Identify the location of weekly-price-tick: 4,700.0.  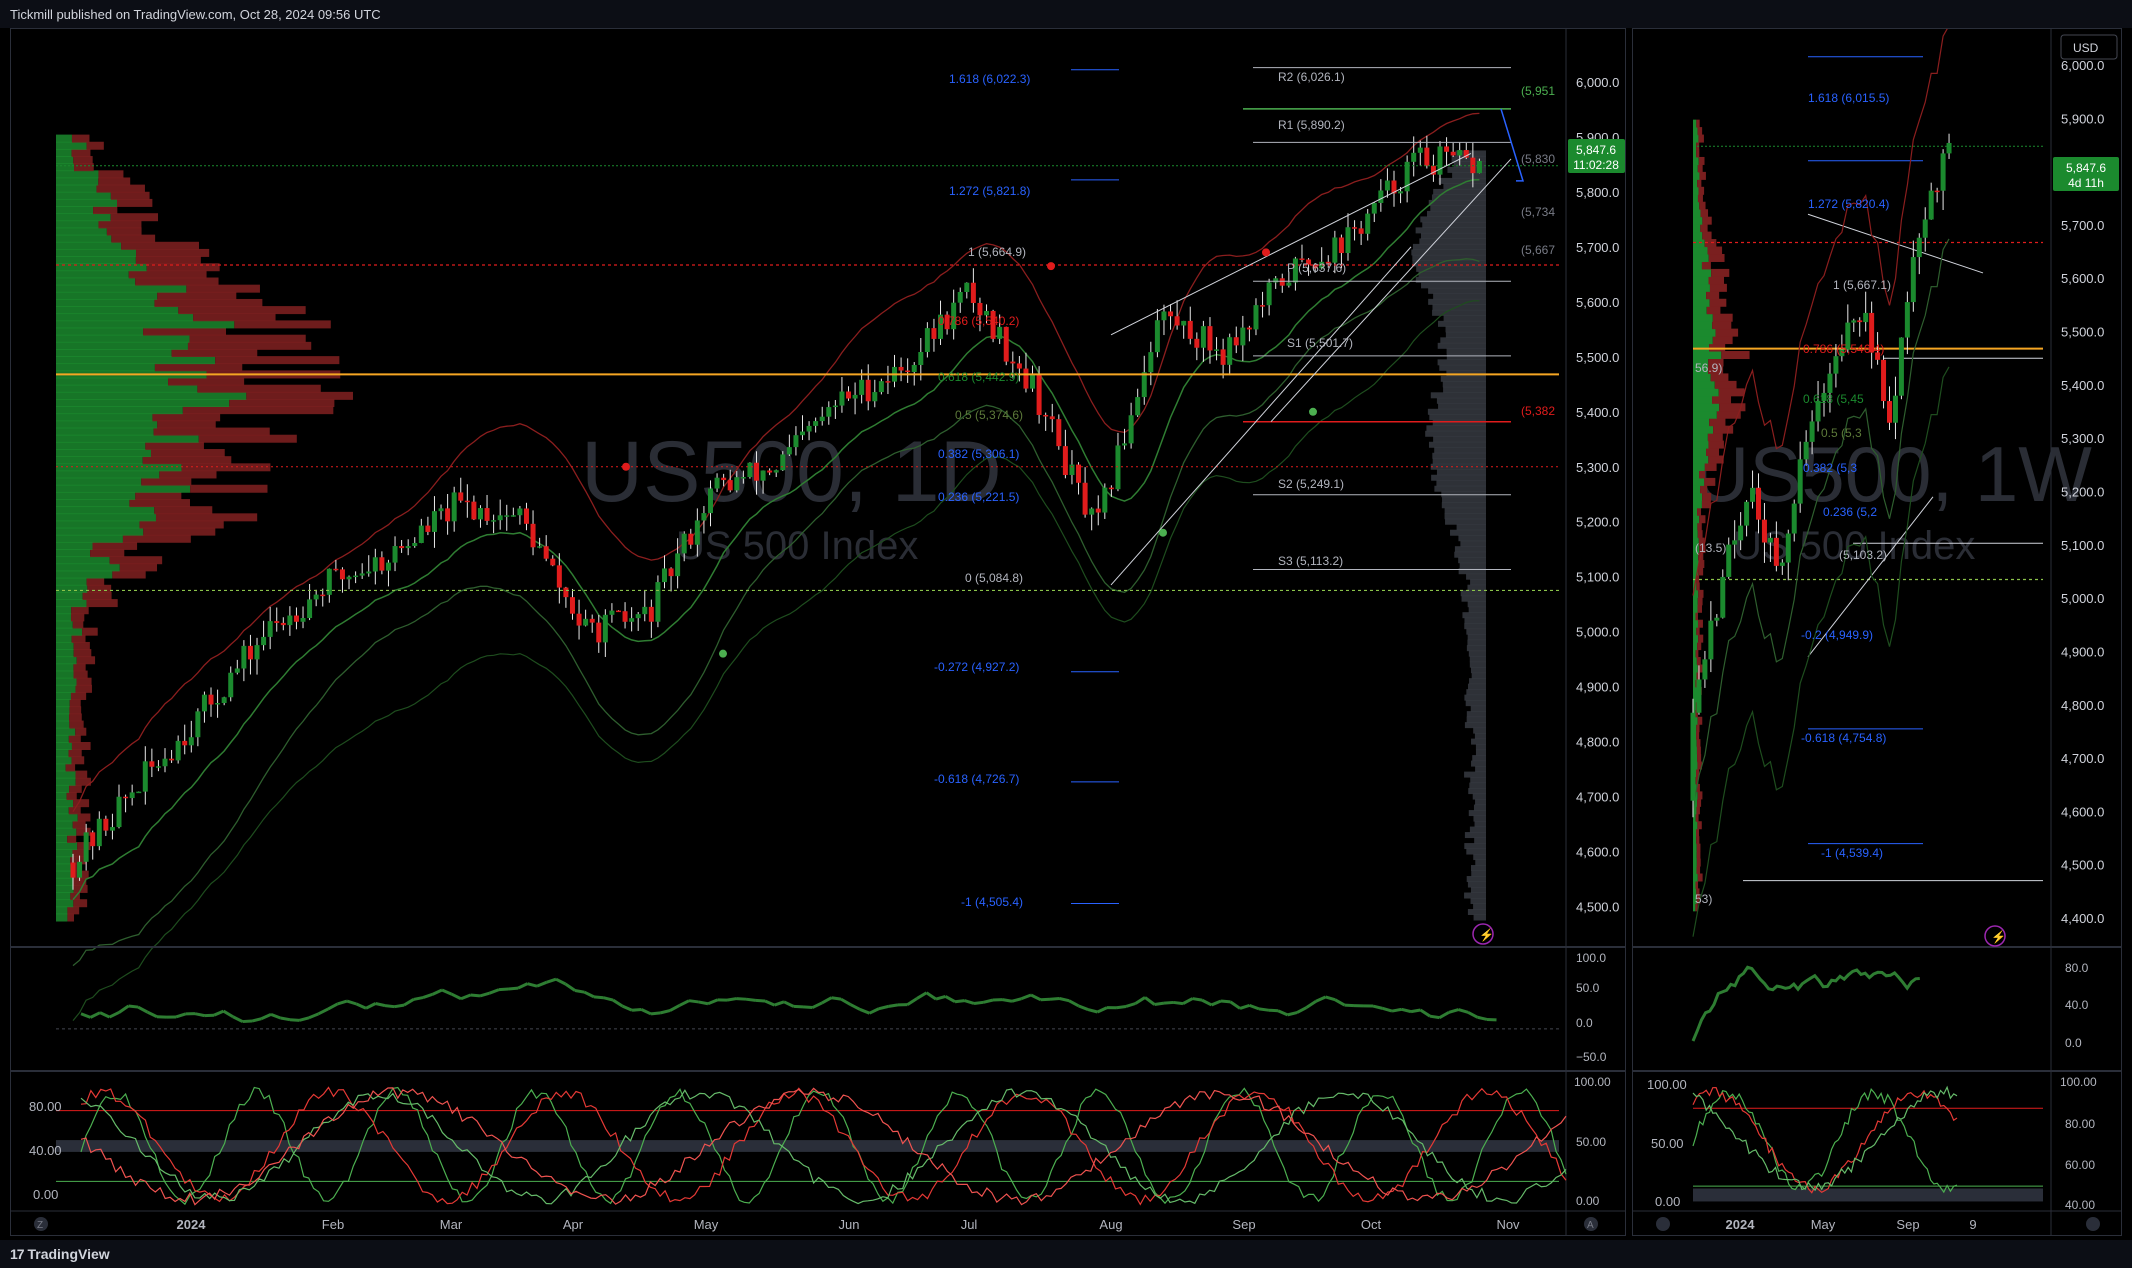
(2082, 758).